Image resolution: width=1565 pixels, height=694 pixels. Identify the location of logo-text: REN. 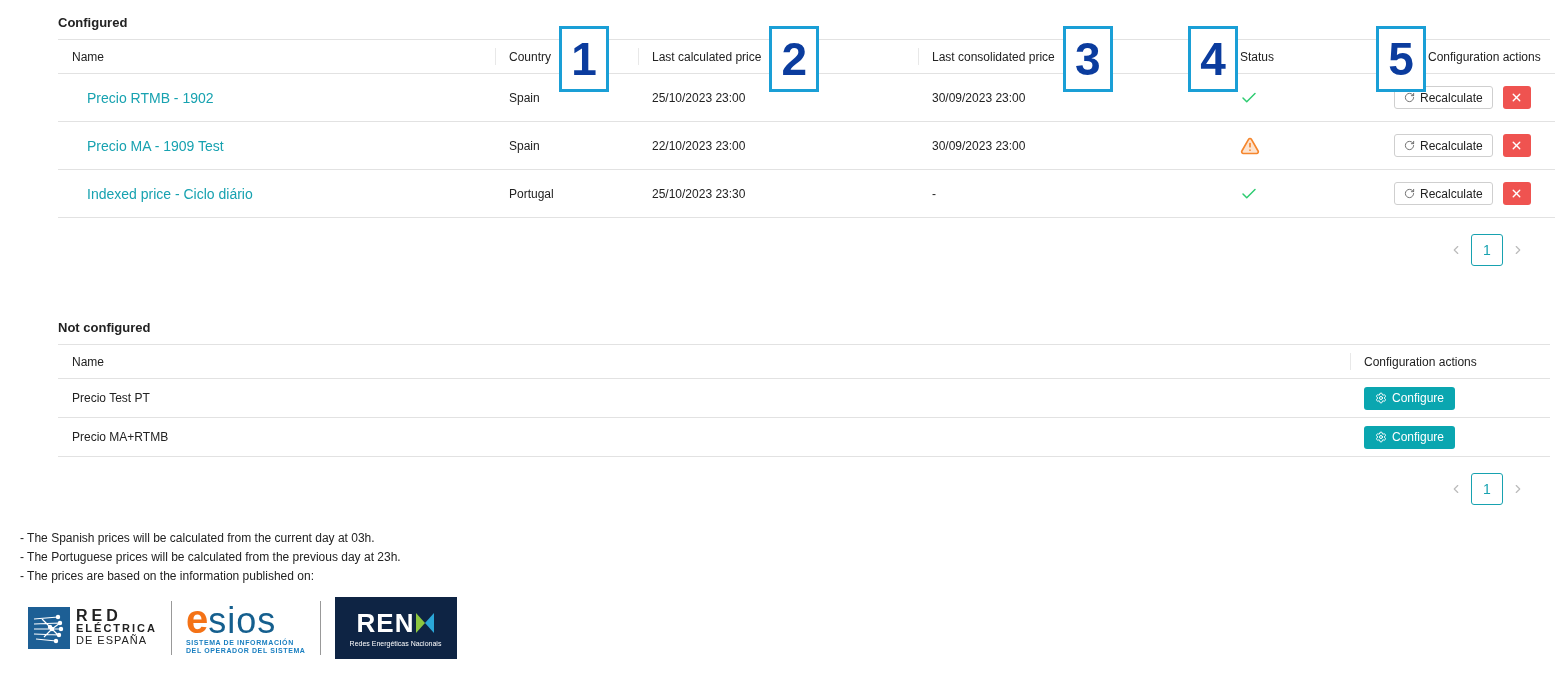
(385, 623).